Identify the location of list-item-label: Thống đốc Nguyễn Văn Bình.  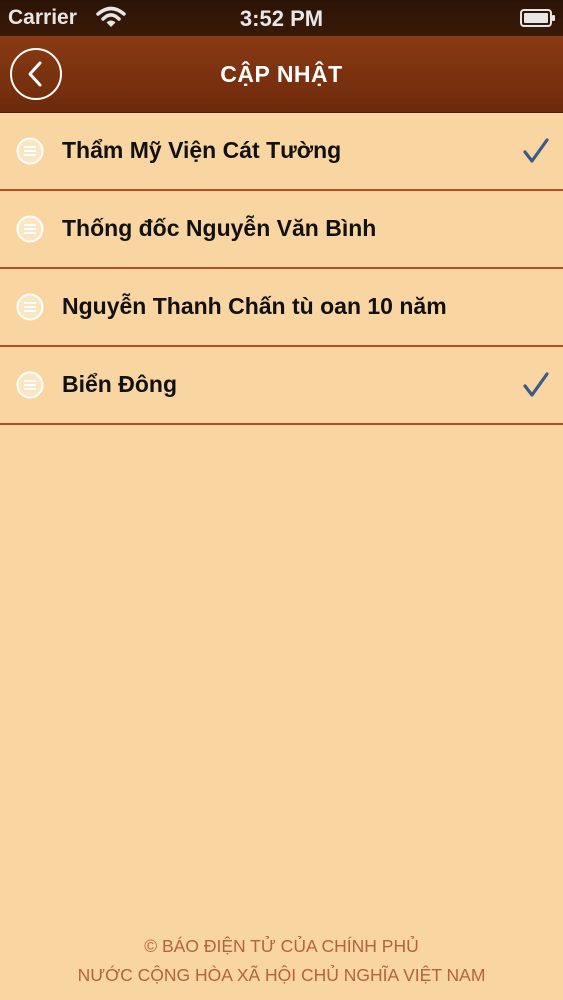
(219, 228).